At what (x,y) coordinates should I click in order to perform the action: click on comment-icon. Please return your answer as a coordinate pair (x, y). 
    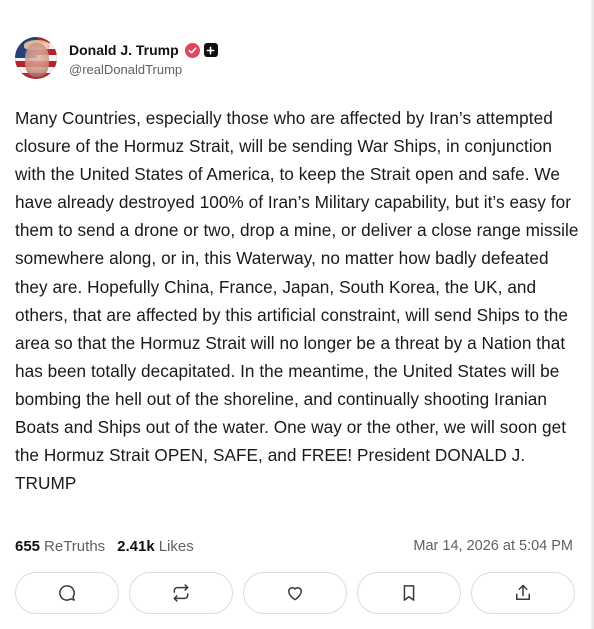
    Looking at the image, I should click on (67, 593).